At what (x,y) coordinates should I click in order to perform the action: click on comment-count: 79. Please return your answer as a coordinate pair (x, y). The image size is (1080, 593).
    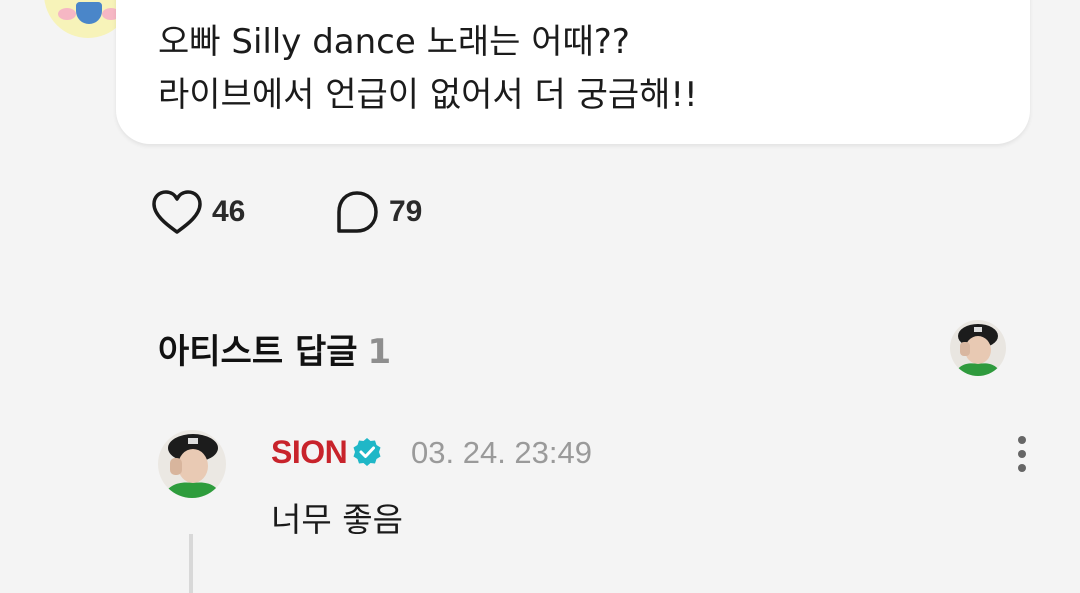
    Looking at the image, I should click on (406, 211).